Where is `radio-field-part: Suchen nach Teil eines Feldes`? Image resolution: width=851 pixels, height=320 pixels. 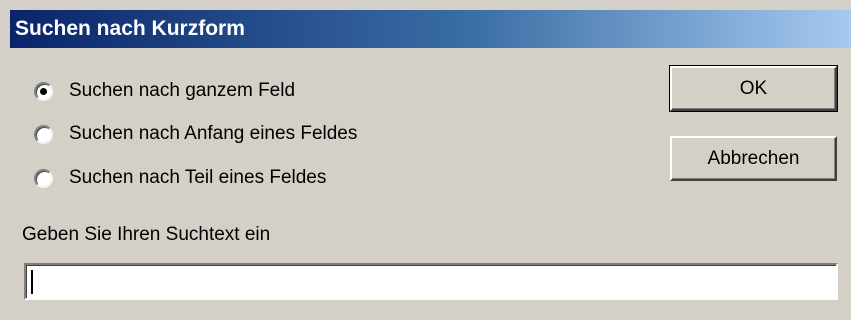 radio-field-part: Suchen nach Teil eines Feldes is located at coordinates (180, 178).